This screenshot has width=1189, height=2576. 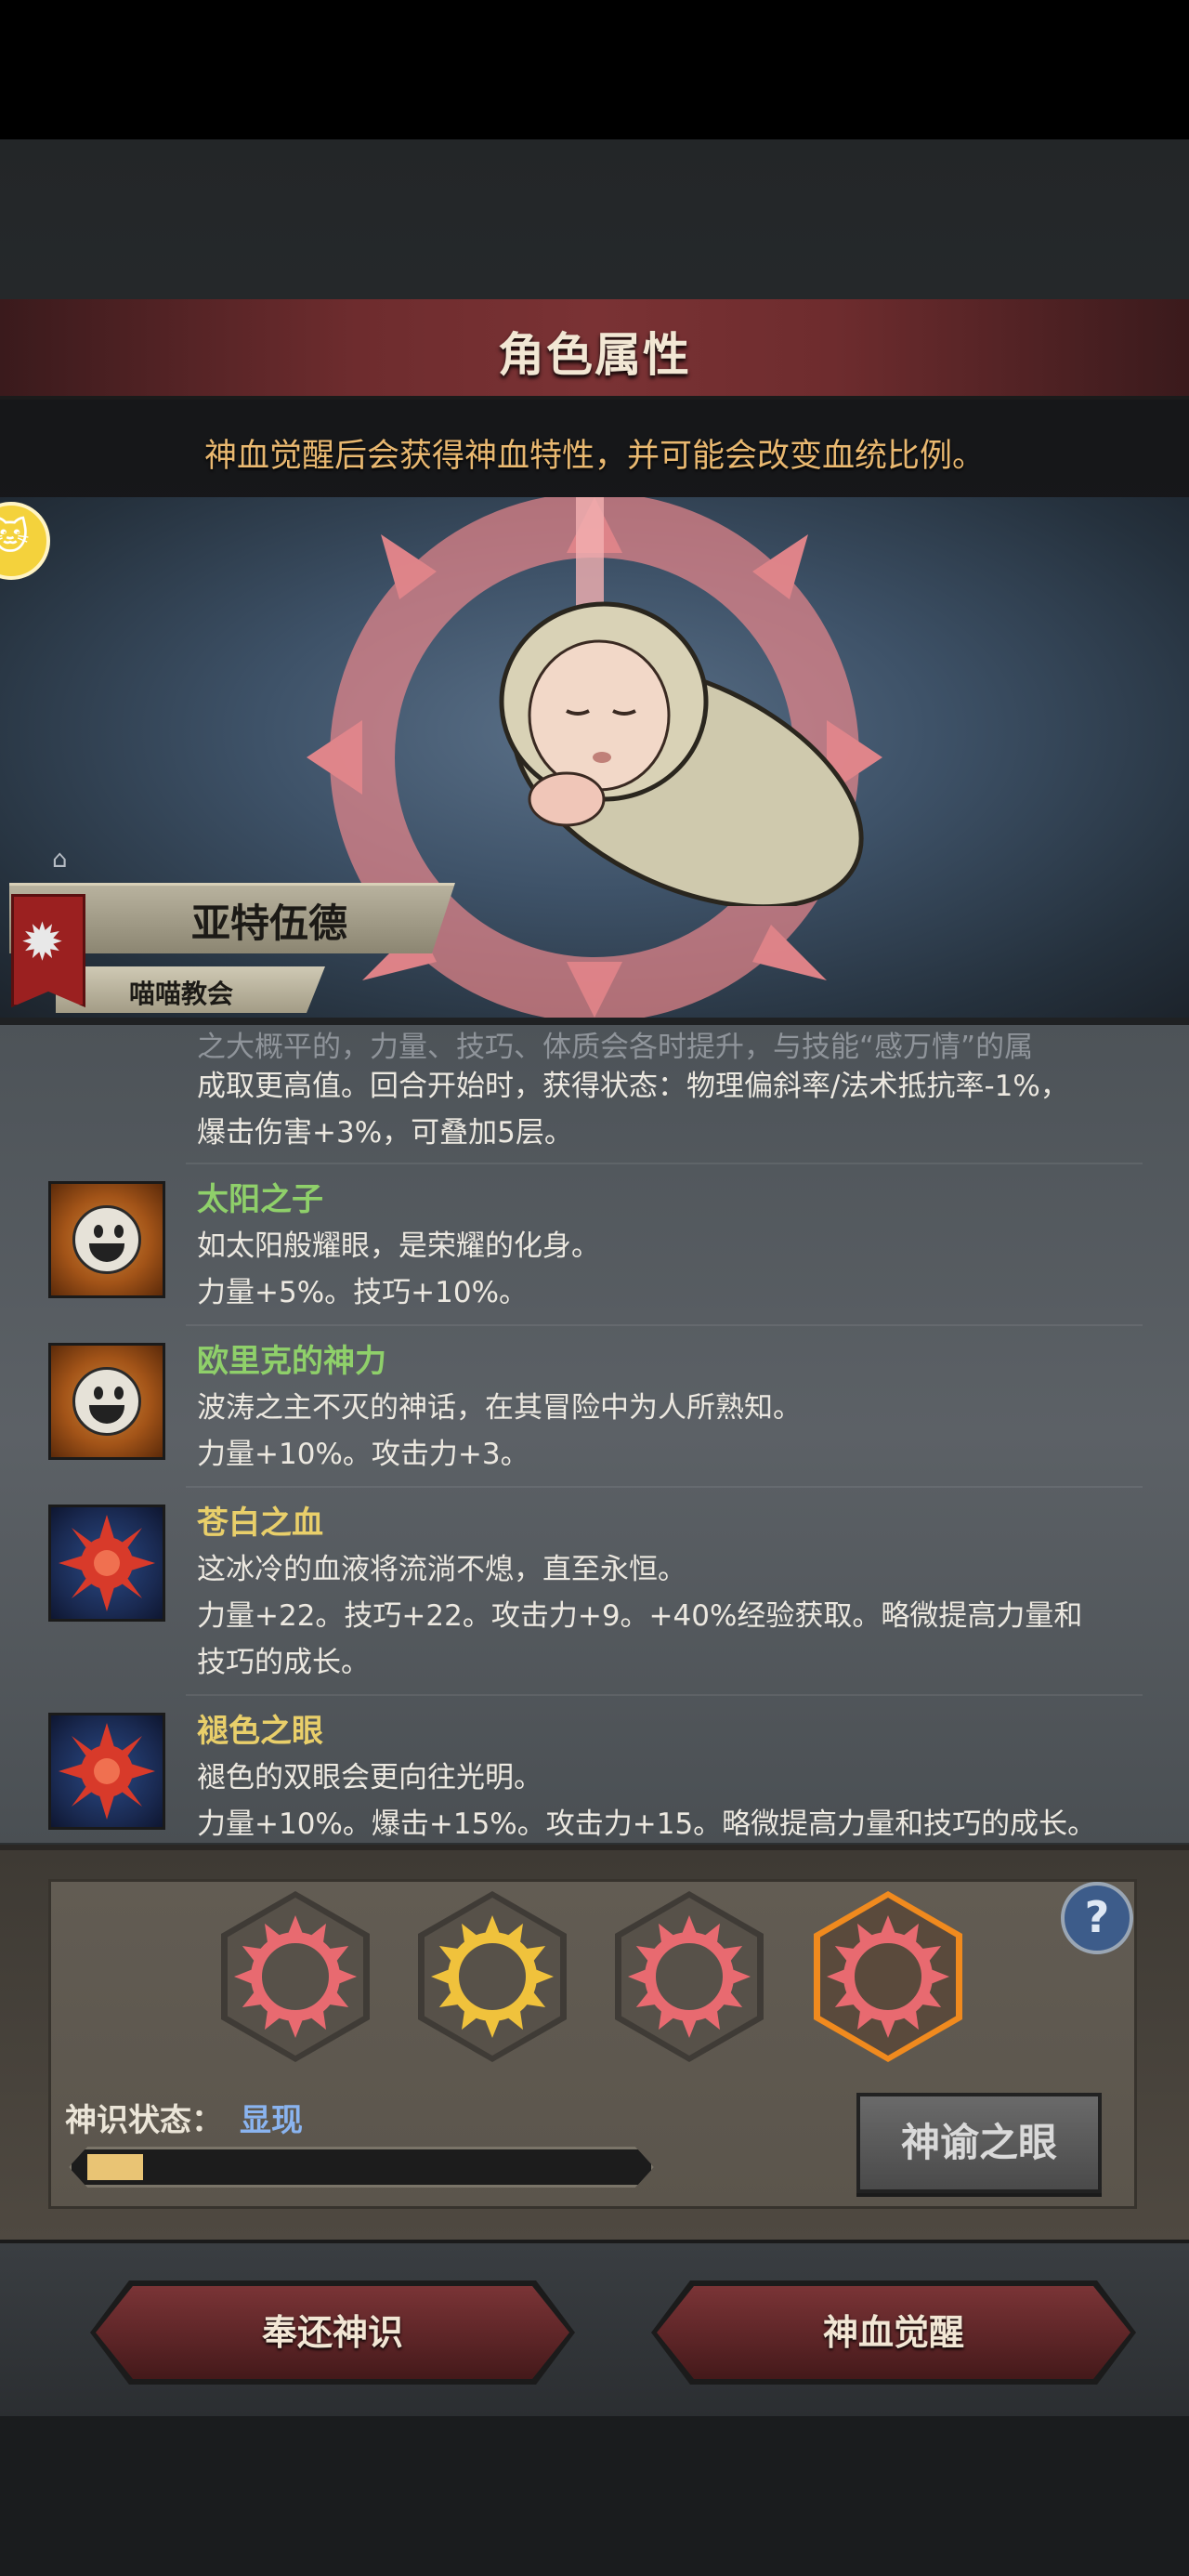 What do you see at coordinates (180, 994) in the screenshot?
I see `guild-name: 喵喵教会` at bounding box center [180, 994].